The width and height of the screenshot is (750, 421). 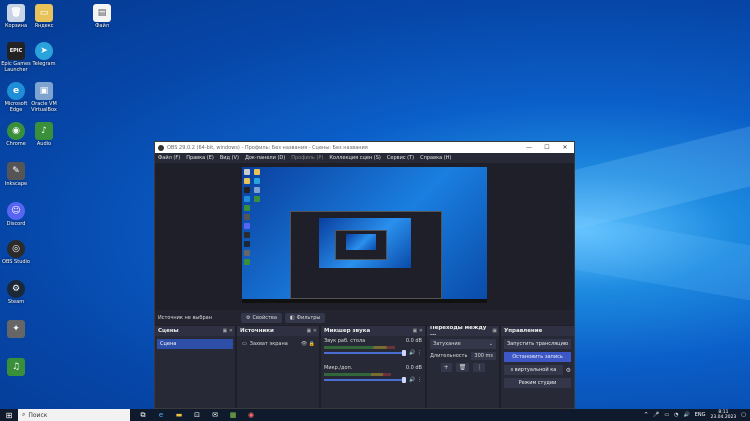 What do you see at coordinates (646, 415) in the screenshot?
I see `chevron-up-icon: ^` at bounding box center [646, 415].